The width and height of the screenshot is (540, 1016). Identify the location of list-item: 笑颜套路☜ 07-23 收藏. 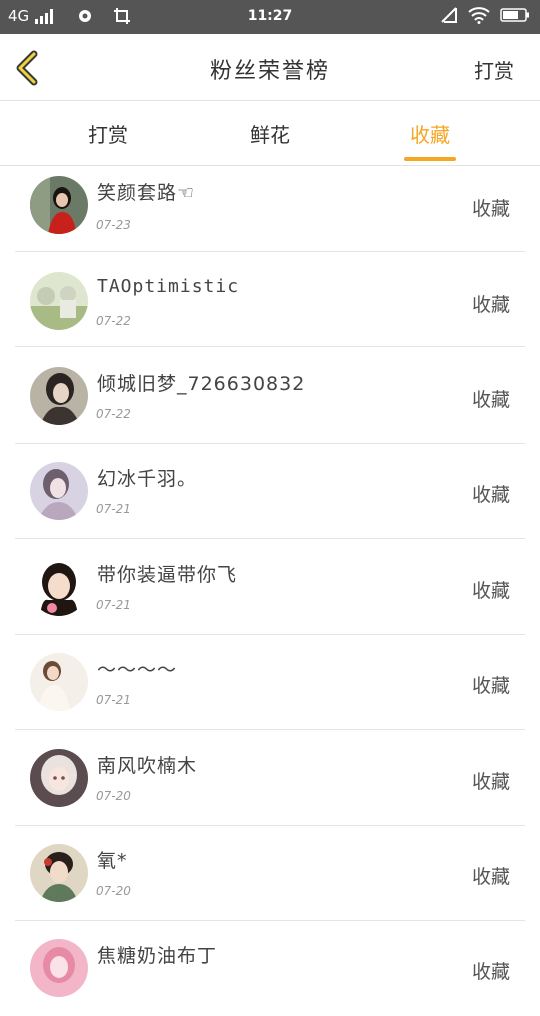
(270, 213).